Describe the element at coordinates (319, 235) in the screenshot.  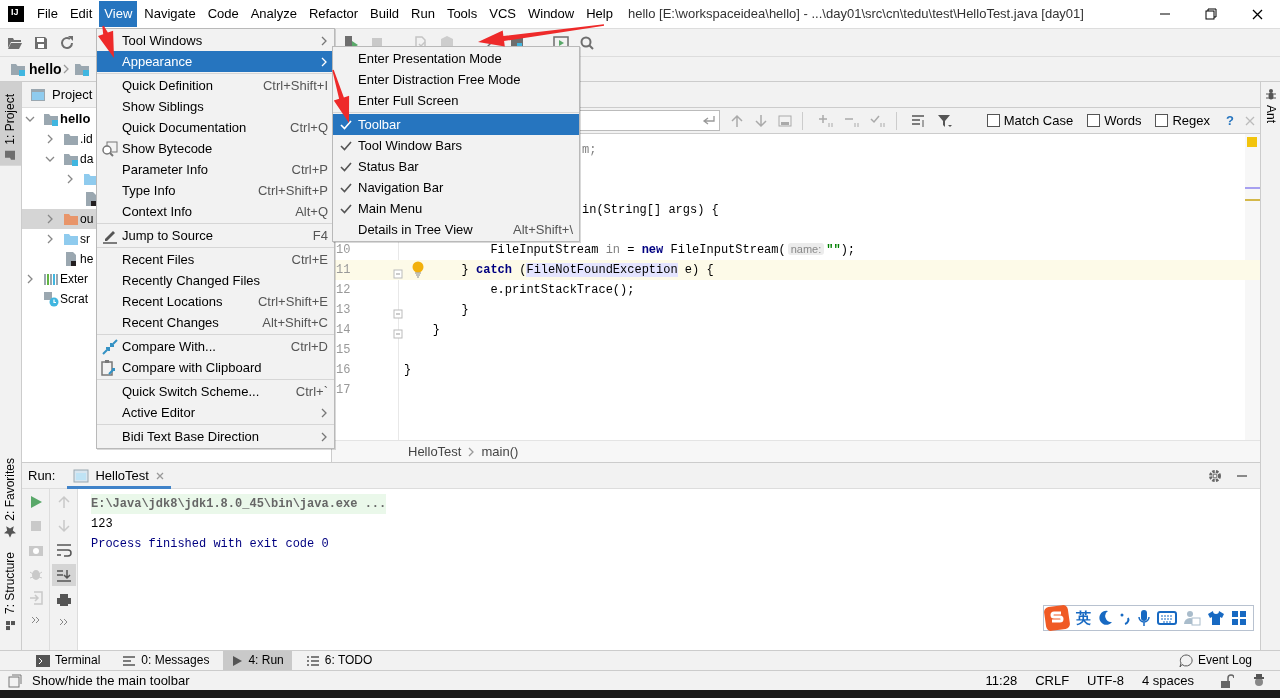
I see `shortcut-text: F4` at that location.